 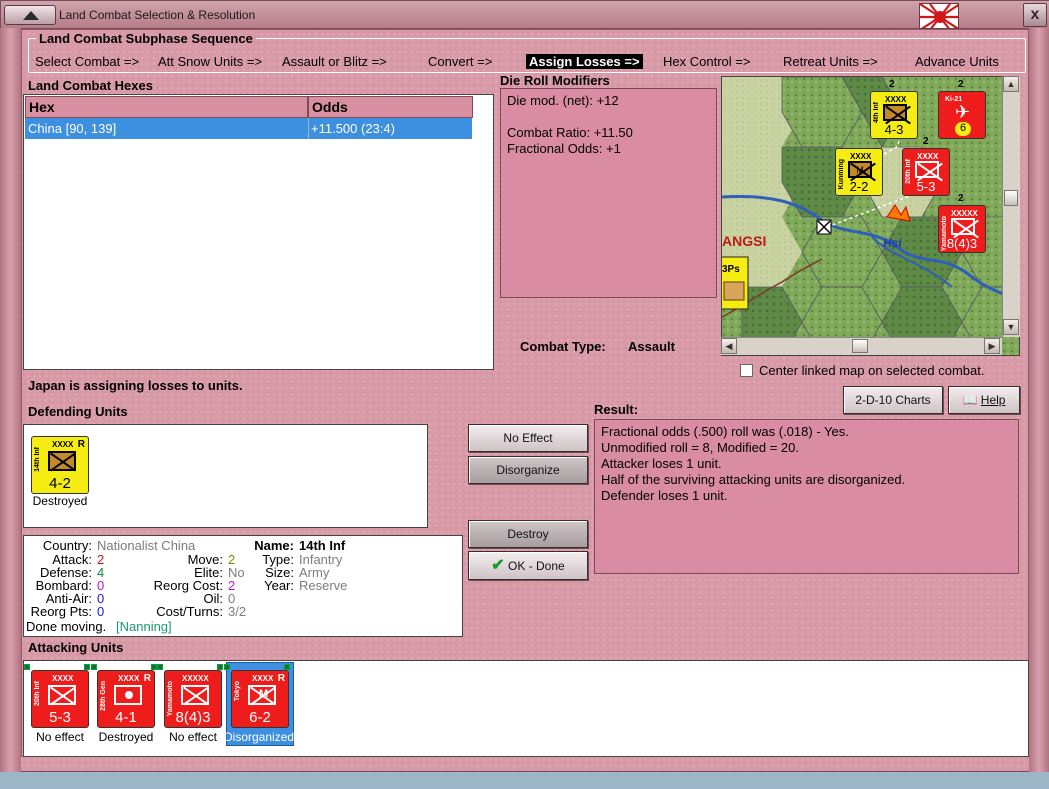 I want to click on attacker-counter-28th-gen: XXXX 28th Gen R 4-1, so click(x=126, y=699).